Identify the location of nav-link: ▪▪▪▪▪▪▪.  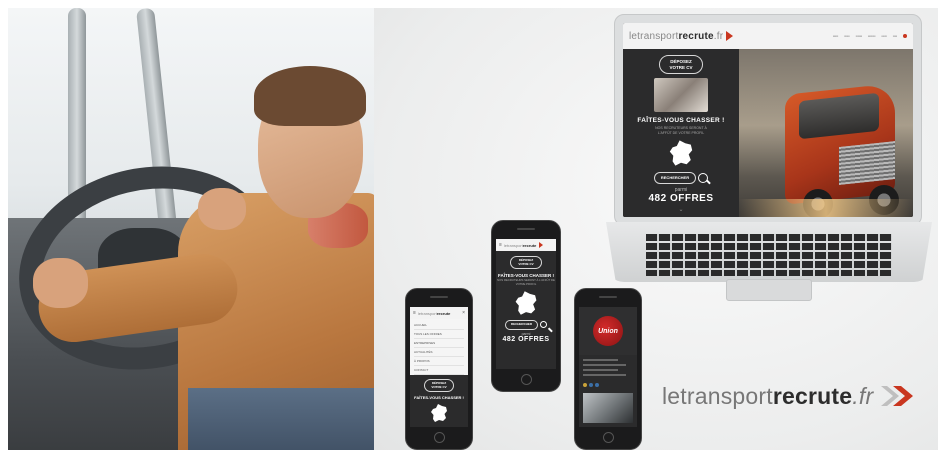
(871, 36).